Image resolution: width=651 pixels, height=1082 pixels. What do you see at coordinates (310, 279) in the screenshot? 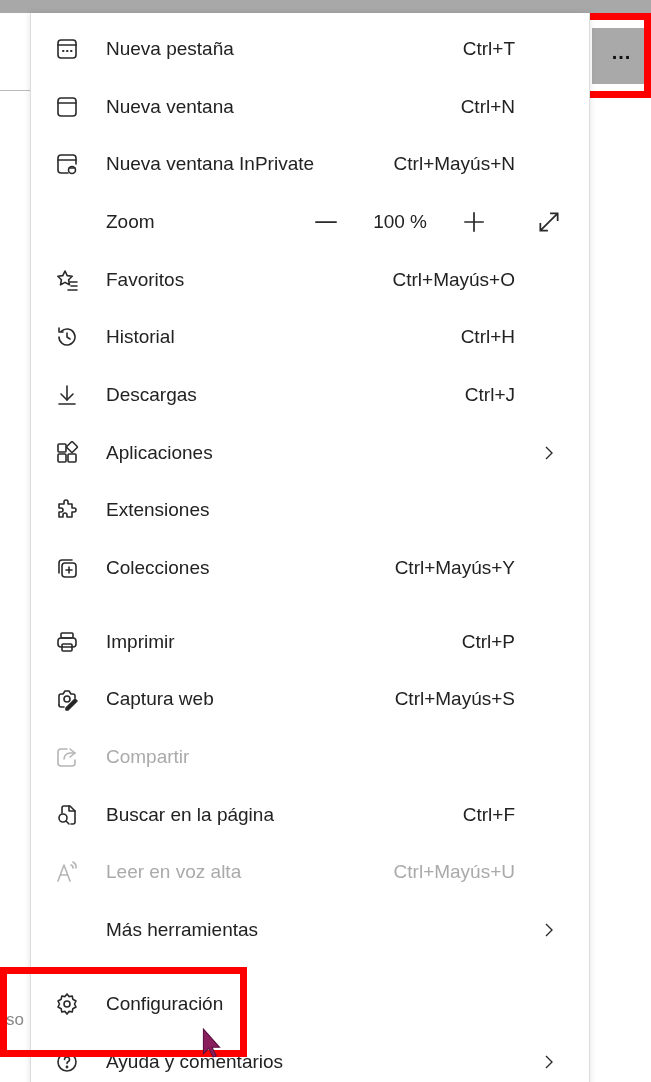
I see `menu-item: Favoritos Ctrl+Mayús+O` at bounding box center [310, 279].